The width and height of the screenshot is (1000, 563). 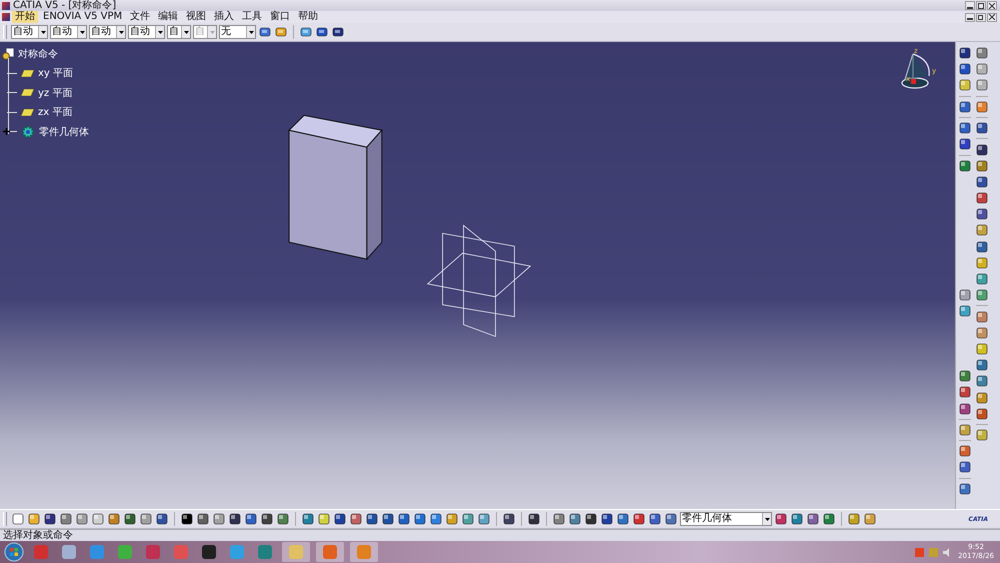 What do you see at coordinates (28, 131) in the screenshot?
I see `gear-icon` at bounding box center [28, 131].